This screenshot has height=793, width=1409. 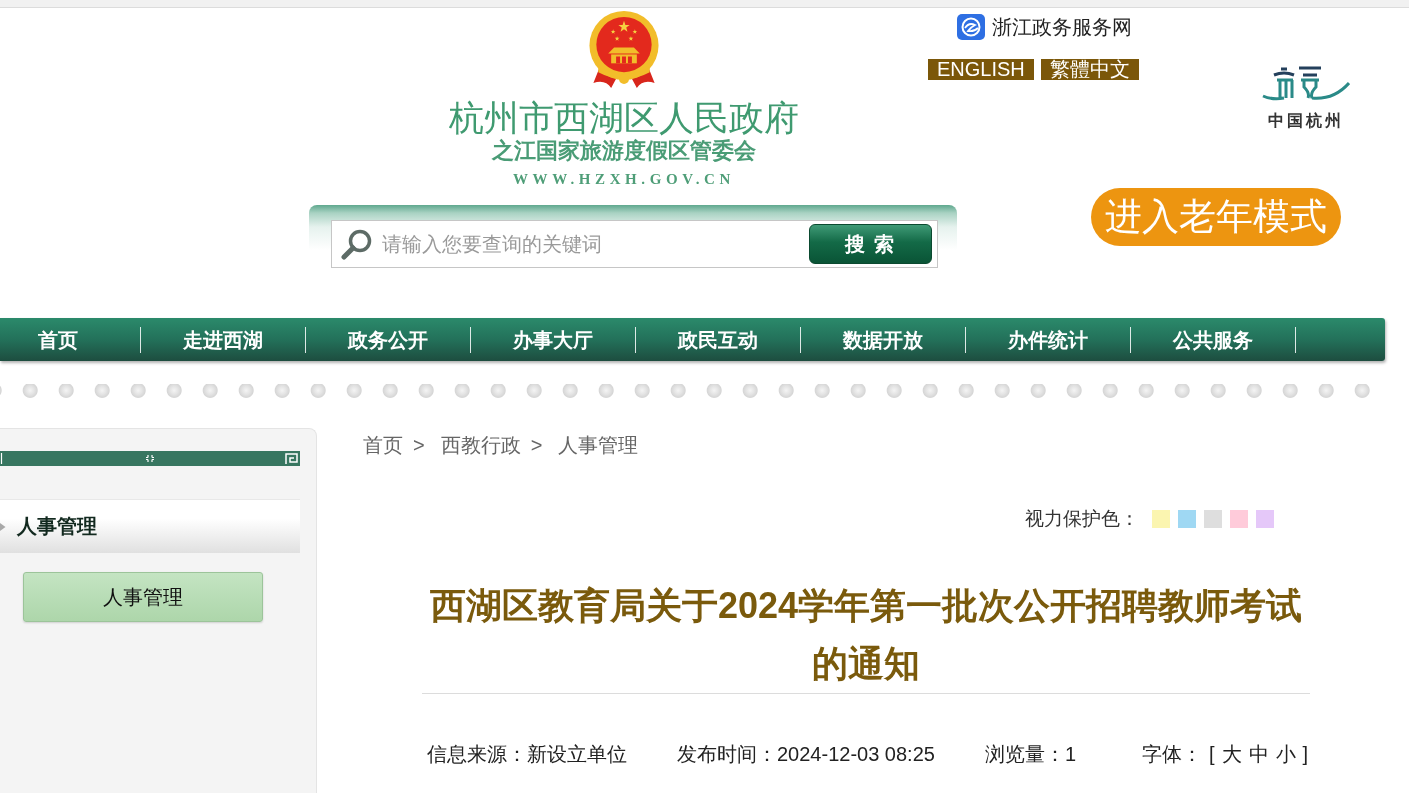 I want to click on font-size-option: 大, so click(x=1231, y=754).